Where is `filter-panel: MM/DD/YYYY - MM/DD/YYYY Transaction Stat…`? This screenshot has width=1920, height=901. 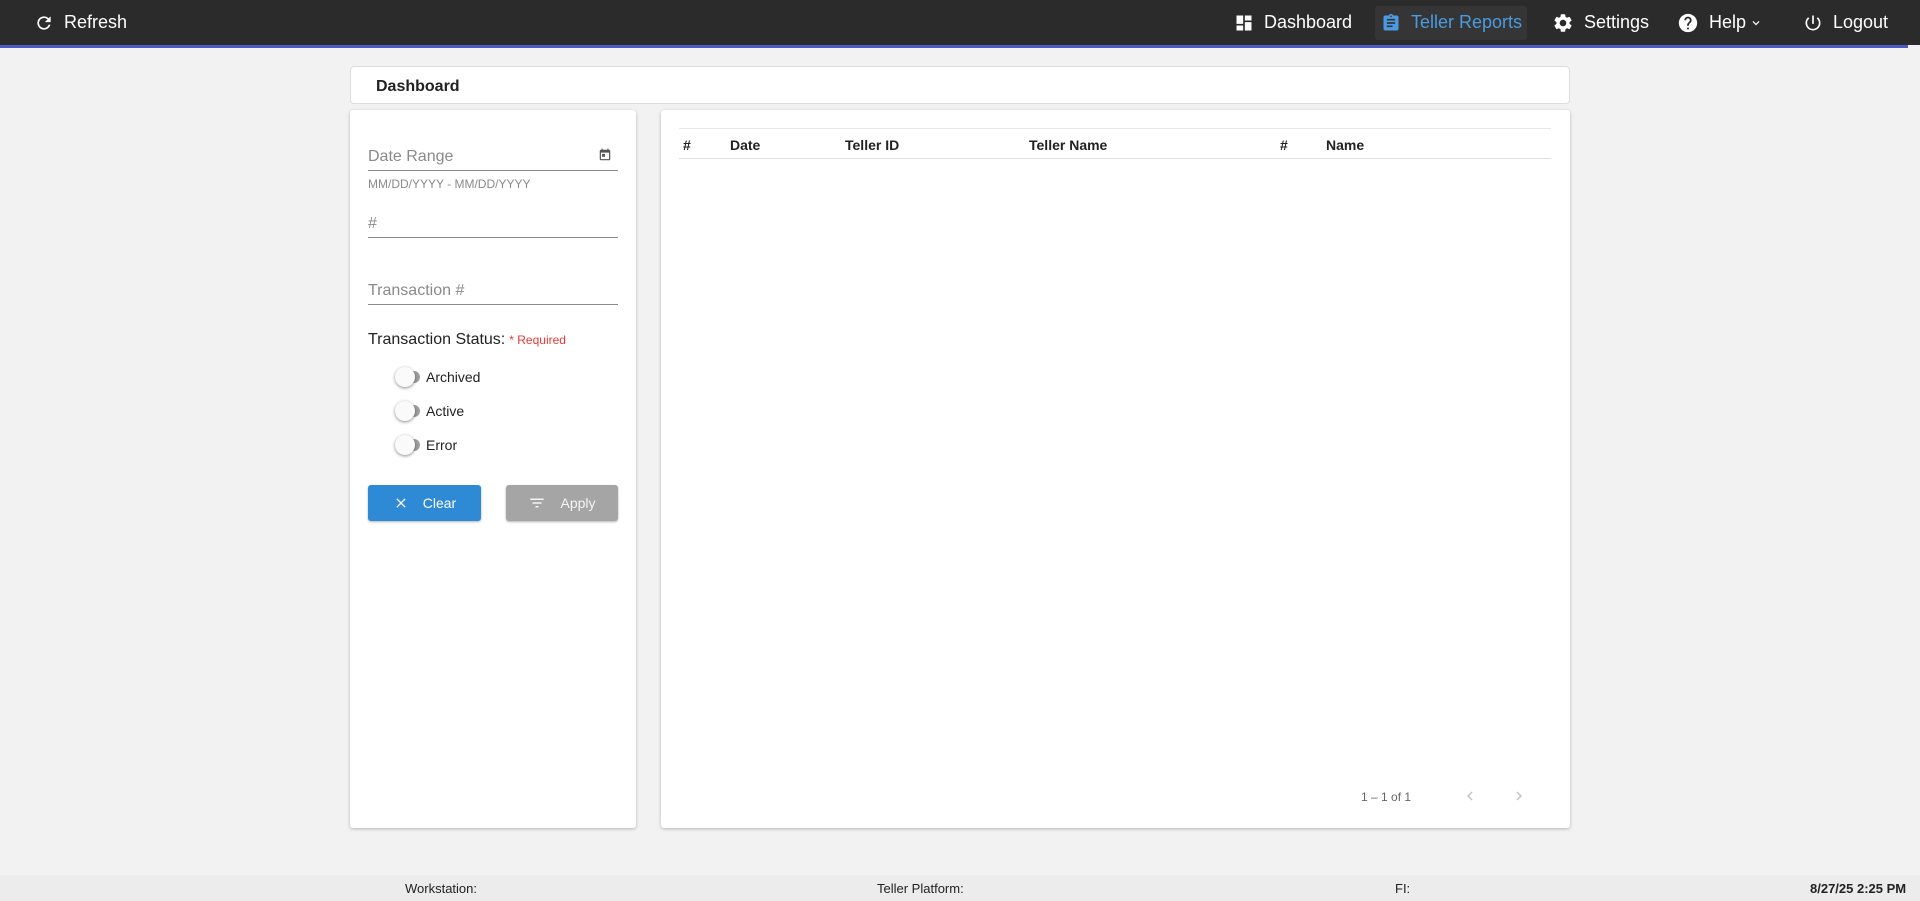 filter-panel: MM/DD/YYYY - MM/DD/YYYY Transaction Stat… is located at coordinates (493, 469).